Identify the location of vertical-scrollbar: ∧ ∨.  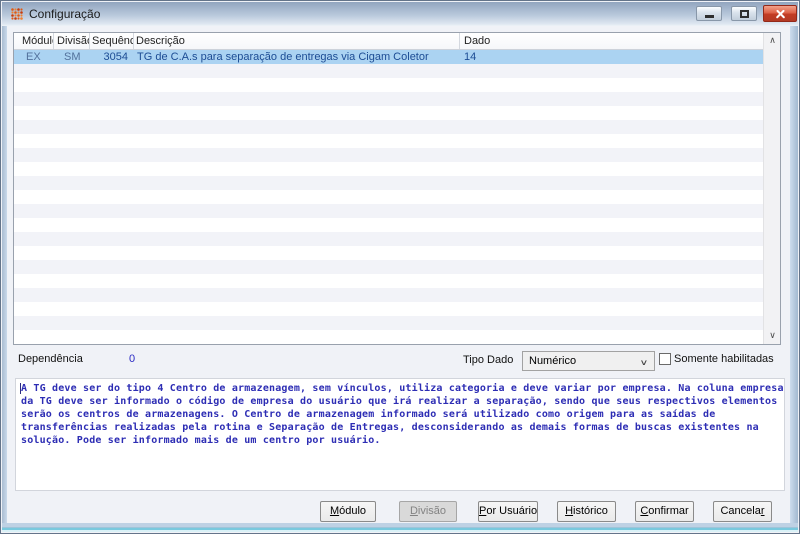
(771, 188).